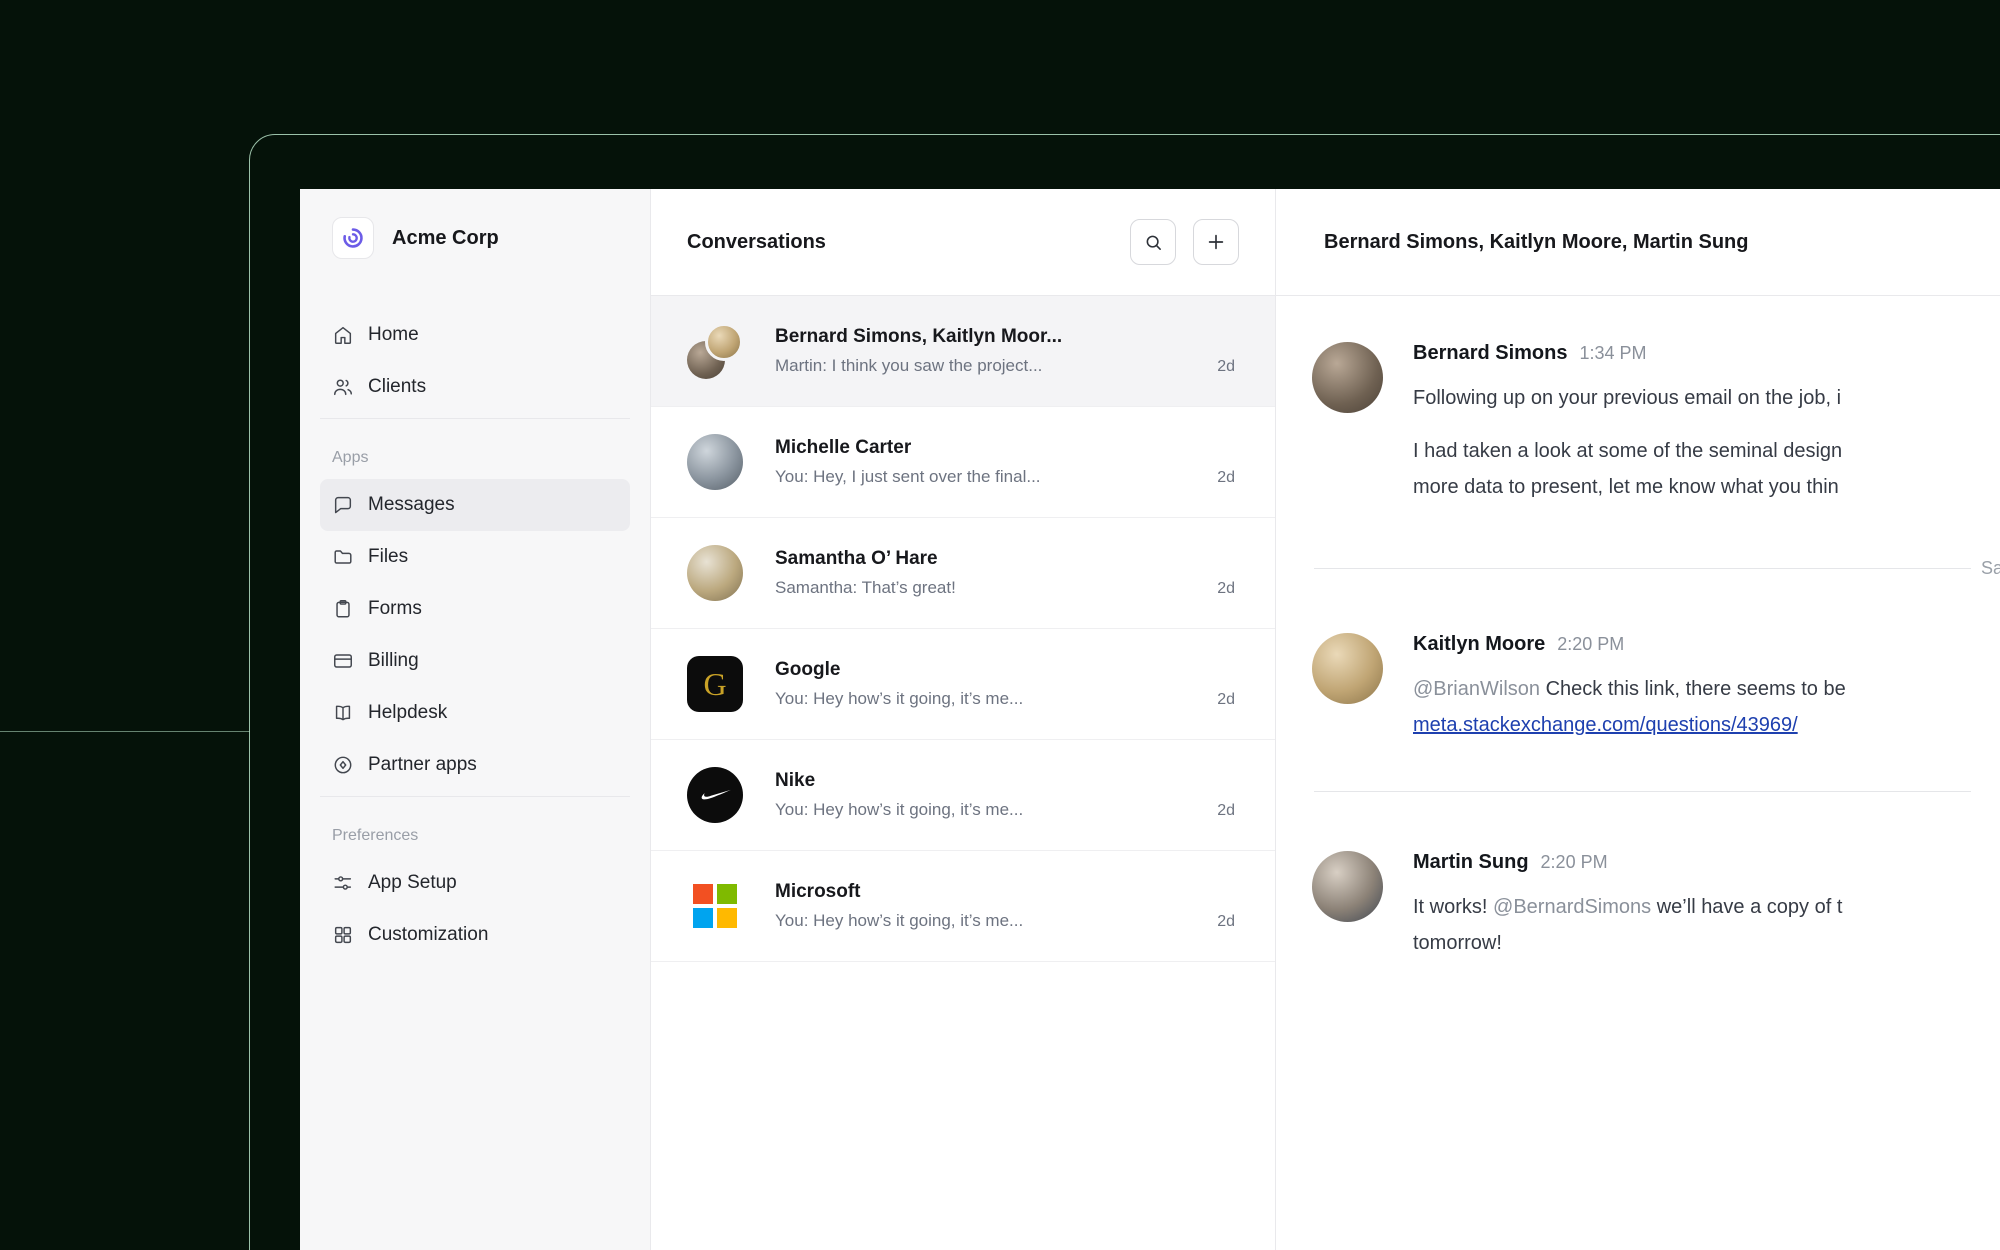 This screenshot has height=1250, width=2000. Describe the element at coordinates (1479, 644) in the screenshot. I see `message-author: Kaitlyn Moore` at that location.